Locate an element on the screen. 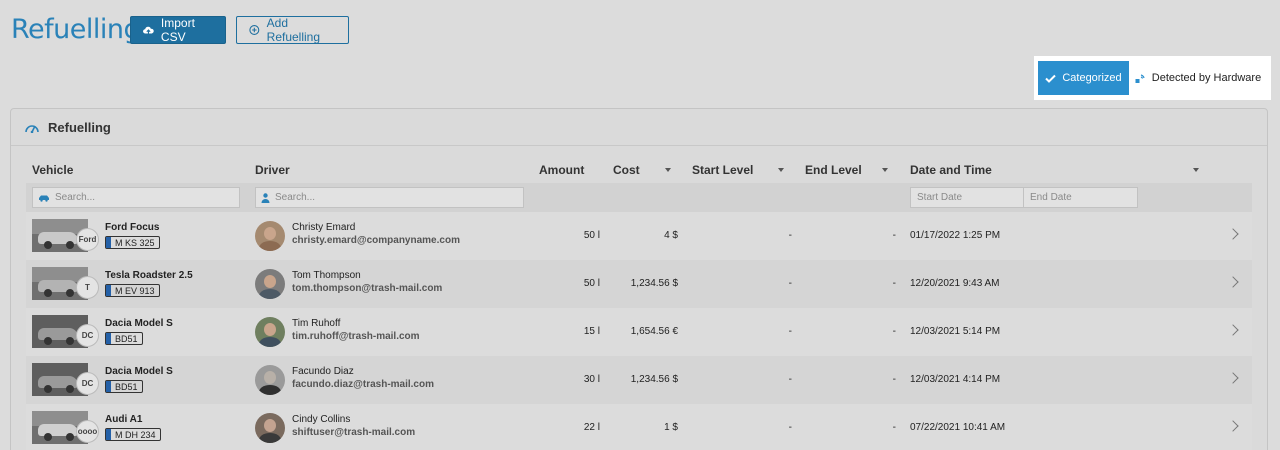 The height and width of the screenshot is (450, 1280). fuel-gauge-icon is located at coordinates (32, 129).